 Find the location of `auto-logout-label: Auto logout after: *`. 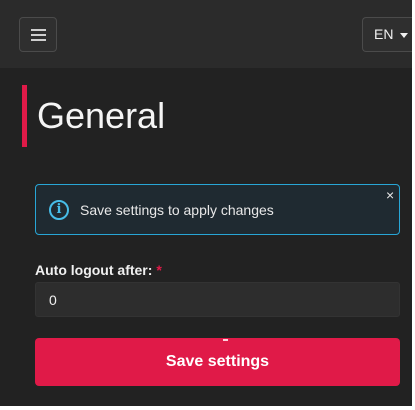

auto-logout-label: Auto logout after: * is located at coordinates (98, 270).